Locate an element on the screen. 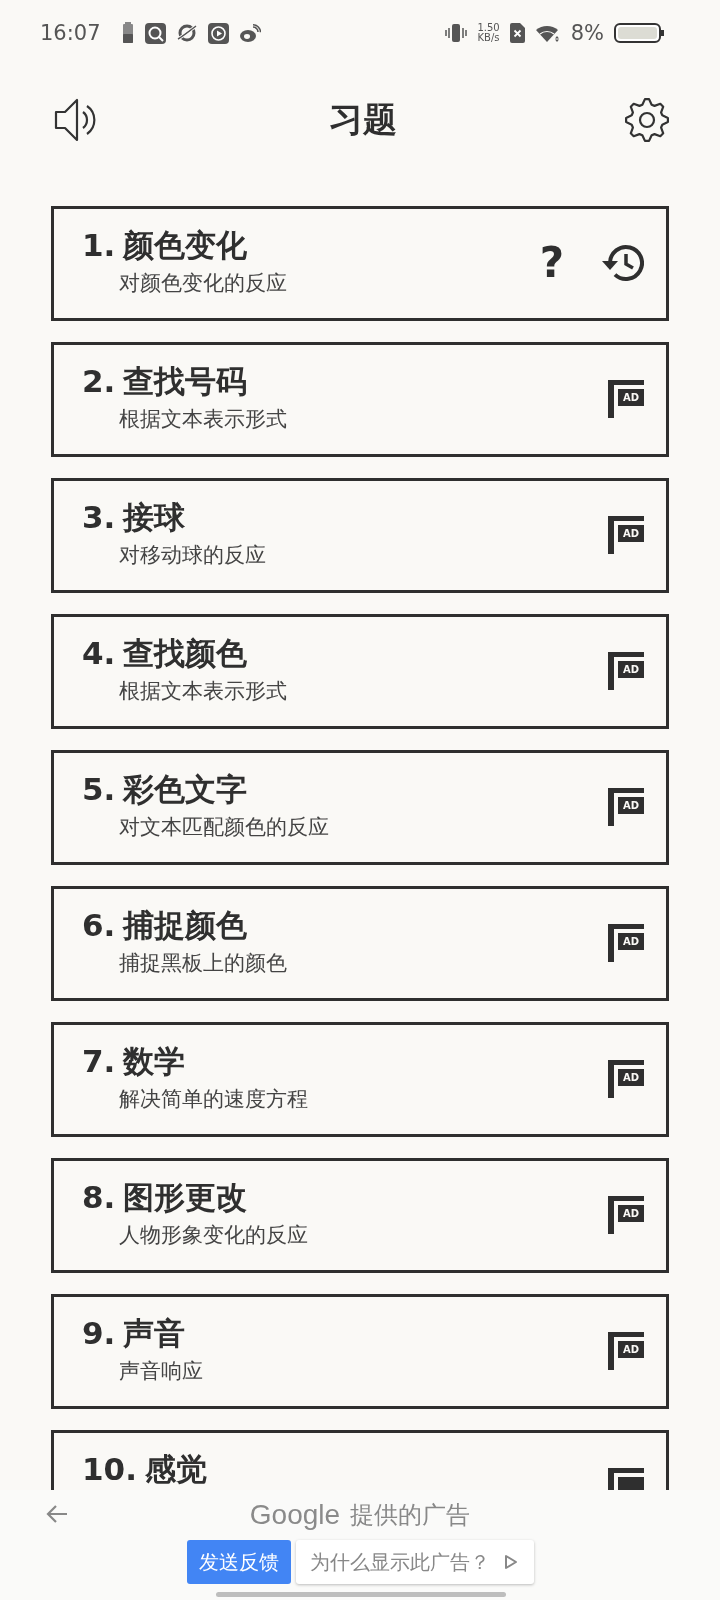 The height and width of the screenshot is (1600, 720). task-title: 数学 is located at coordinates (154, 1061).